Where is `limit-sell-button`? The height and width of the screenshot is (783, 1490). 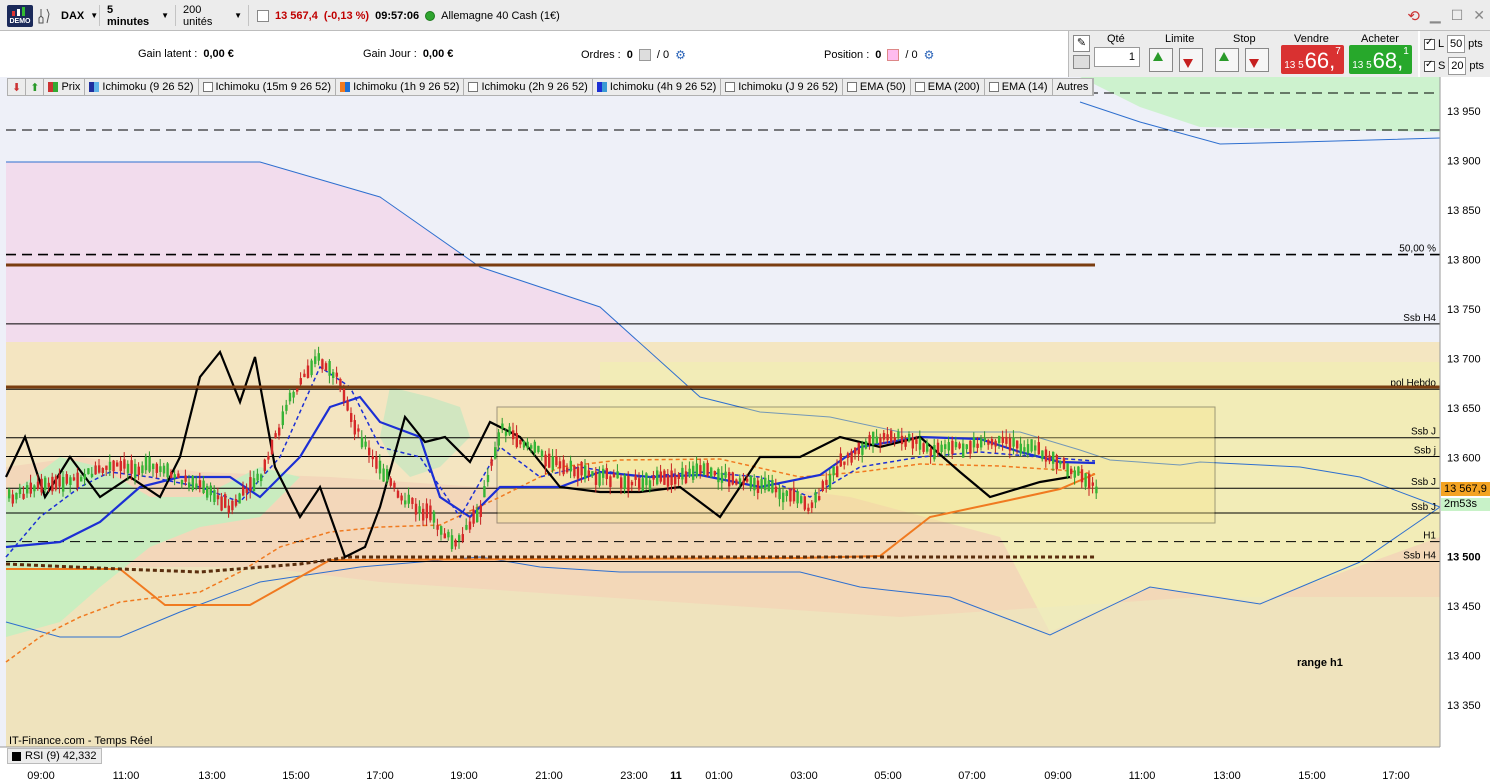
limit-sell-button is located at coordinates (1191, 60).